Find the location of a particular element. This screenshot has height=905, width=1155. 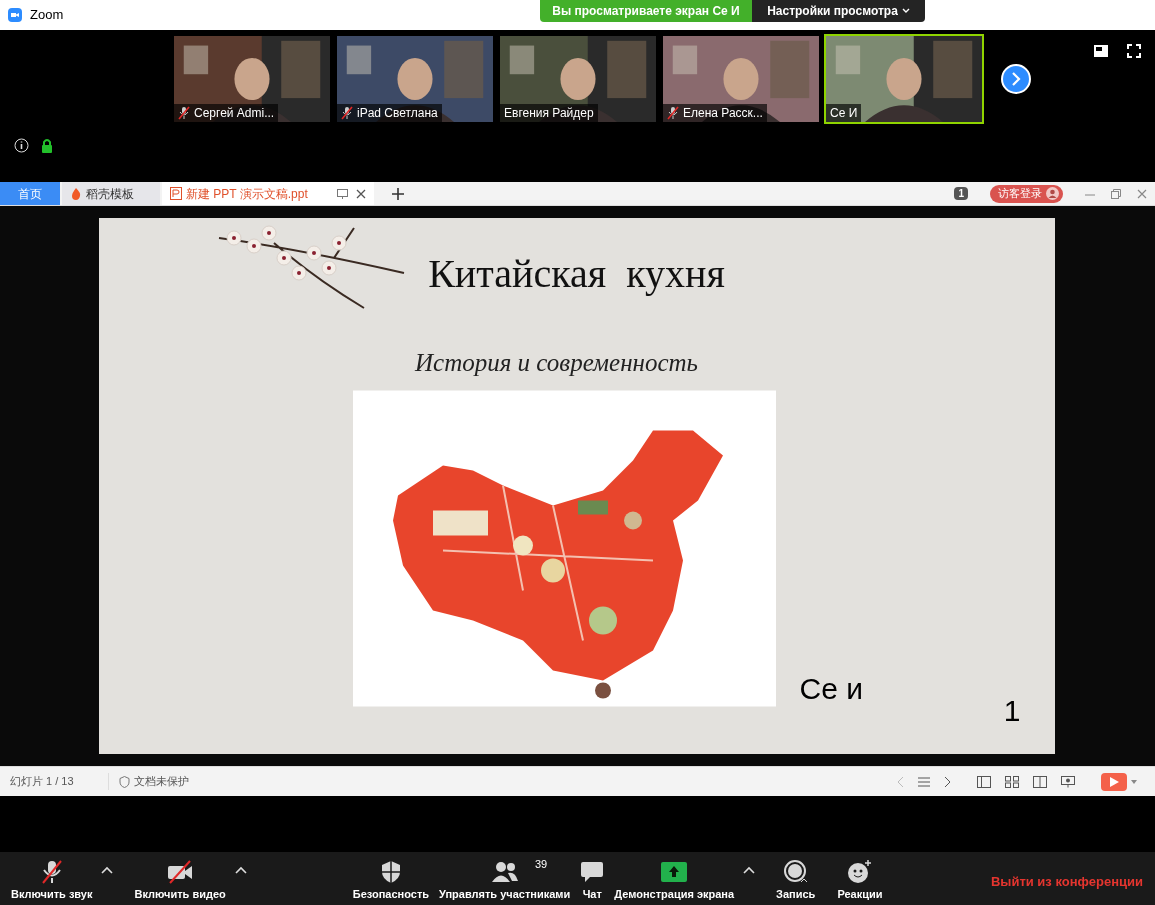

layout-icon is located at coordinates (1101, 51).